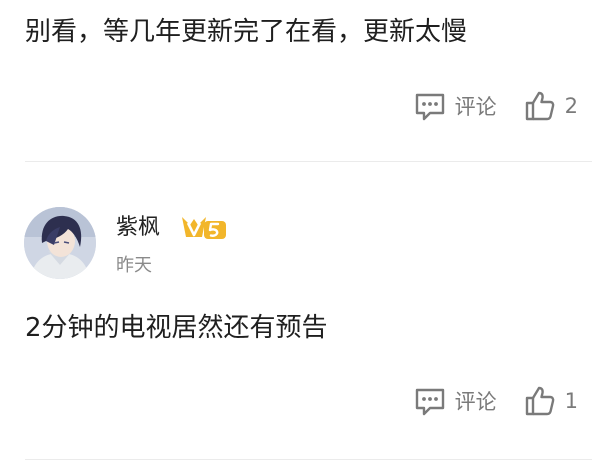 This screenshot has height=474, width=592. What do you see at coordinates (571, 106) in the screenshot?
I see `like-count: 2` at bounding box center [571, 106].